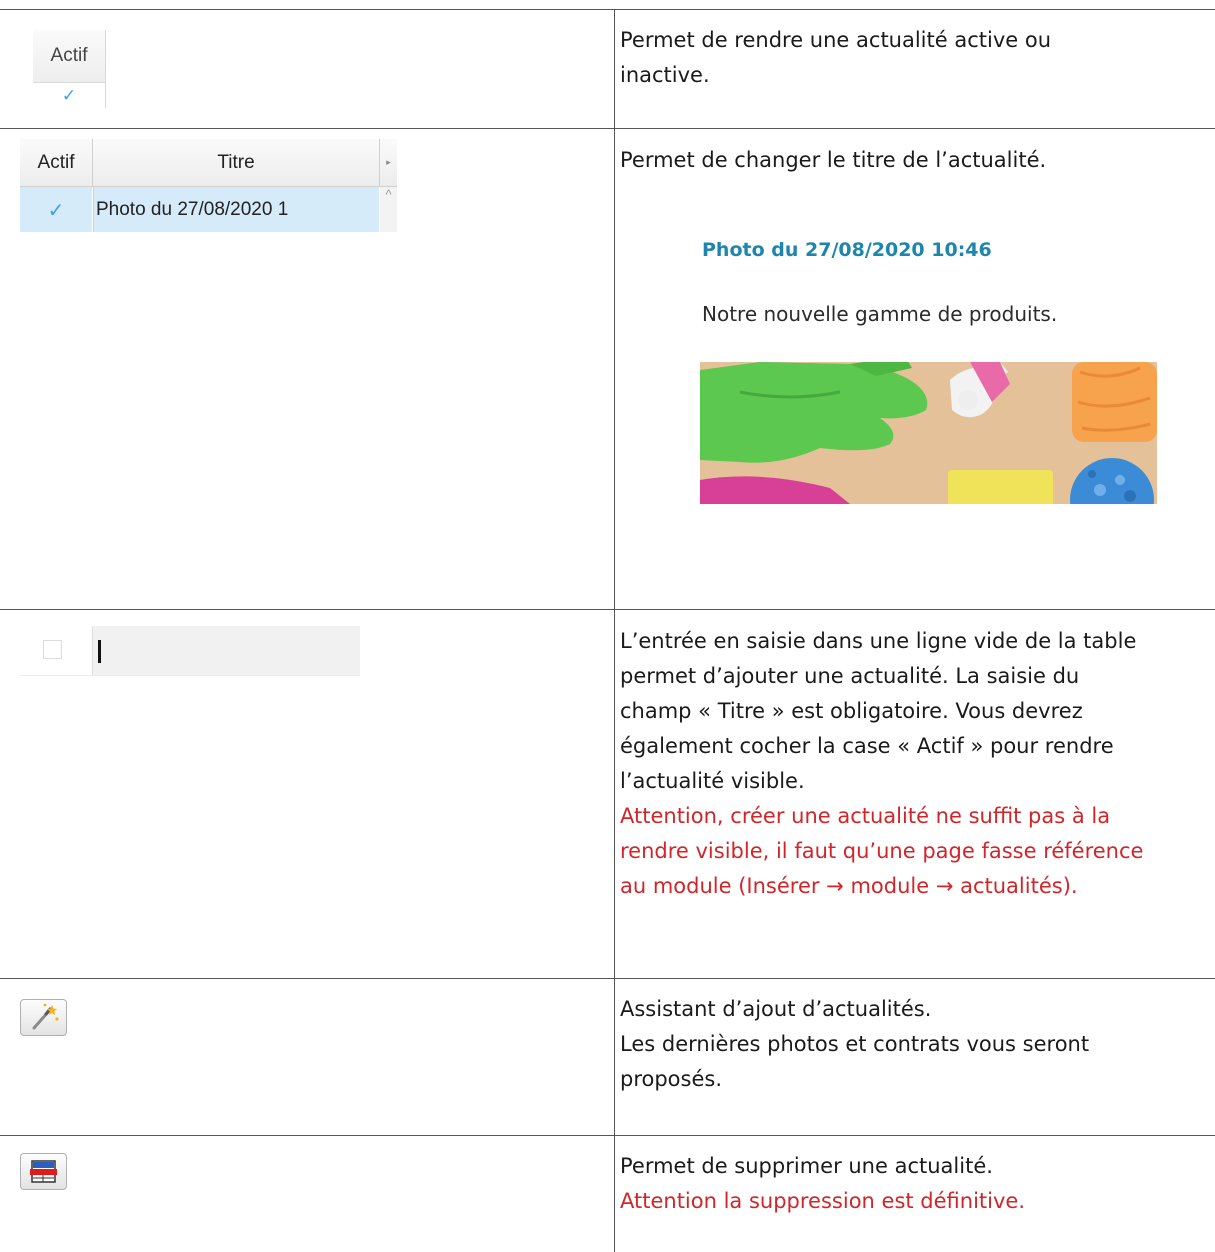 The height and width of the screenshot is (1252, 1215). I want to click on delete-button, so click(43, 1171).